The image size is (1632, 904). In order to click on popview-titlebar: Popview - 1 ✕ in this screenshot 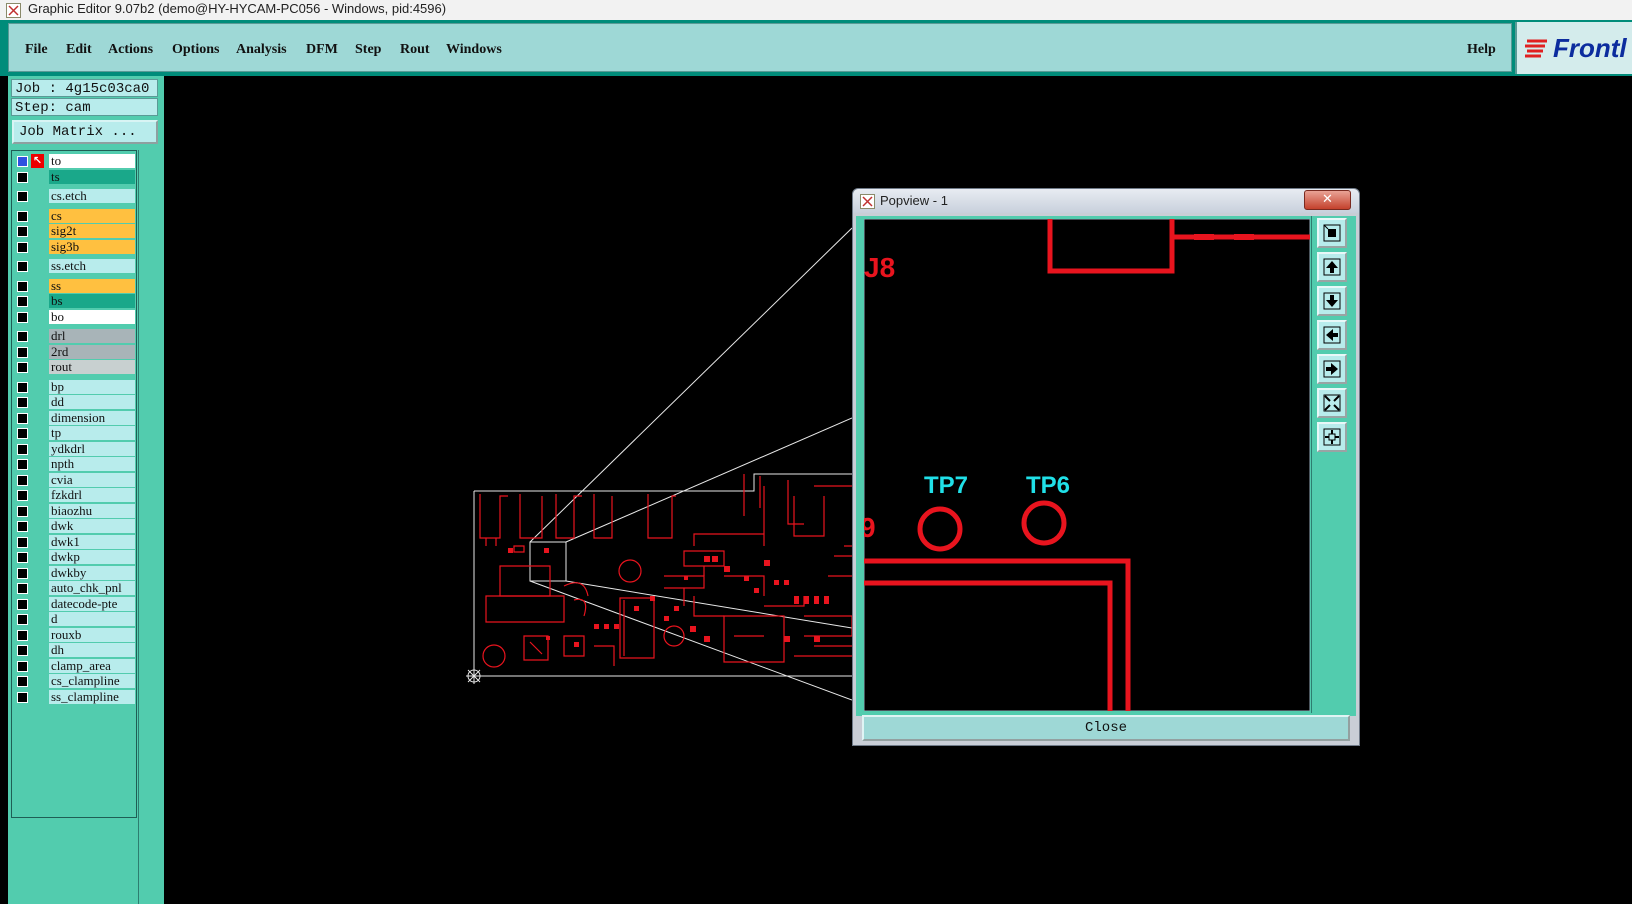, I will do `click(1106, 201)`.